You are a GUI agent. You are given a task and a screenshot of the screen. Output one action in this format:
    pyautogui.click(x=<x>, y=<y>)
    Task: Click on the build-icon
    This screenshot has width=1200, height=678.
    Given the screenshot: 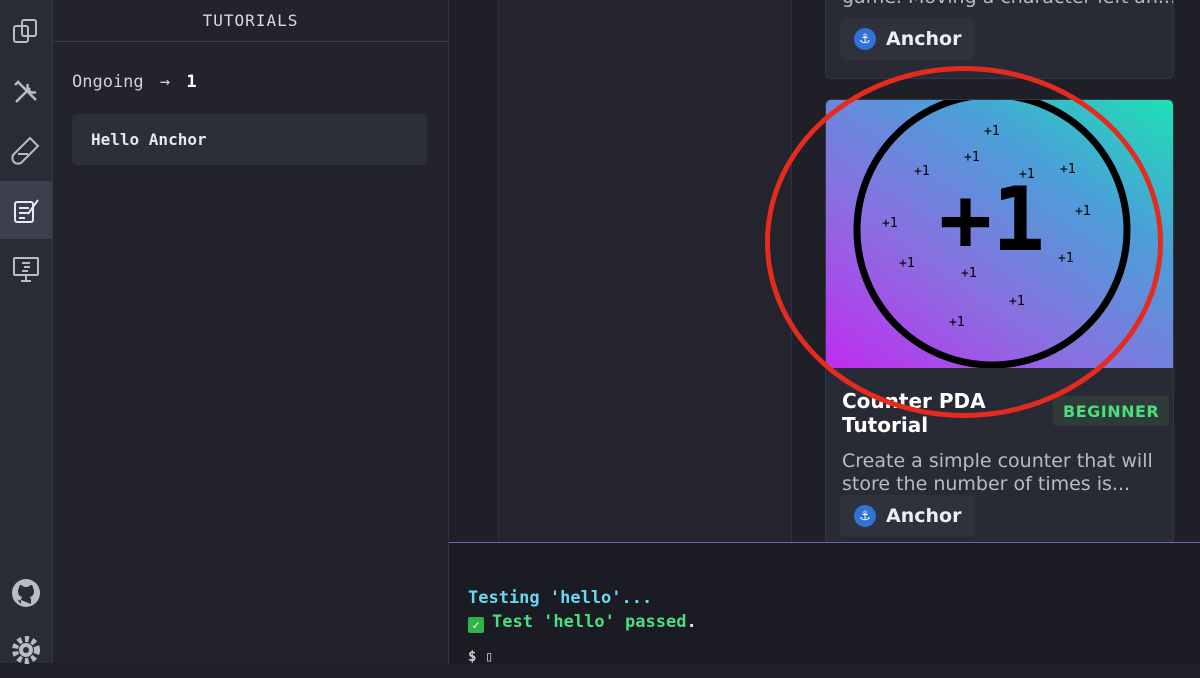 What is the action you would take?
    pyautogui.click(x=25, y=91)
    